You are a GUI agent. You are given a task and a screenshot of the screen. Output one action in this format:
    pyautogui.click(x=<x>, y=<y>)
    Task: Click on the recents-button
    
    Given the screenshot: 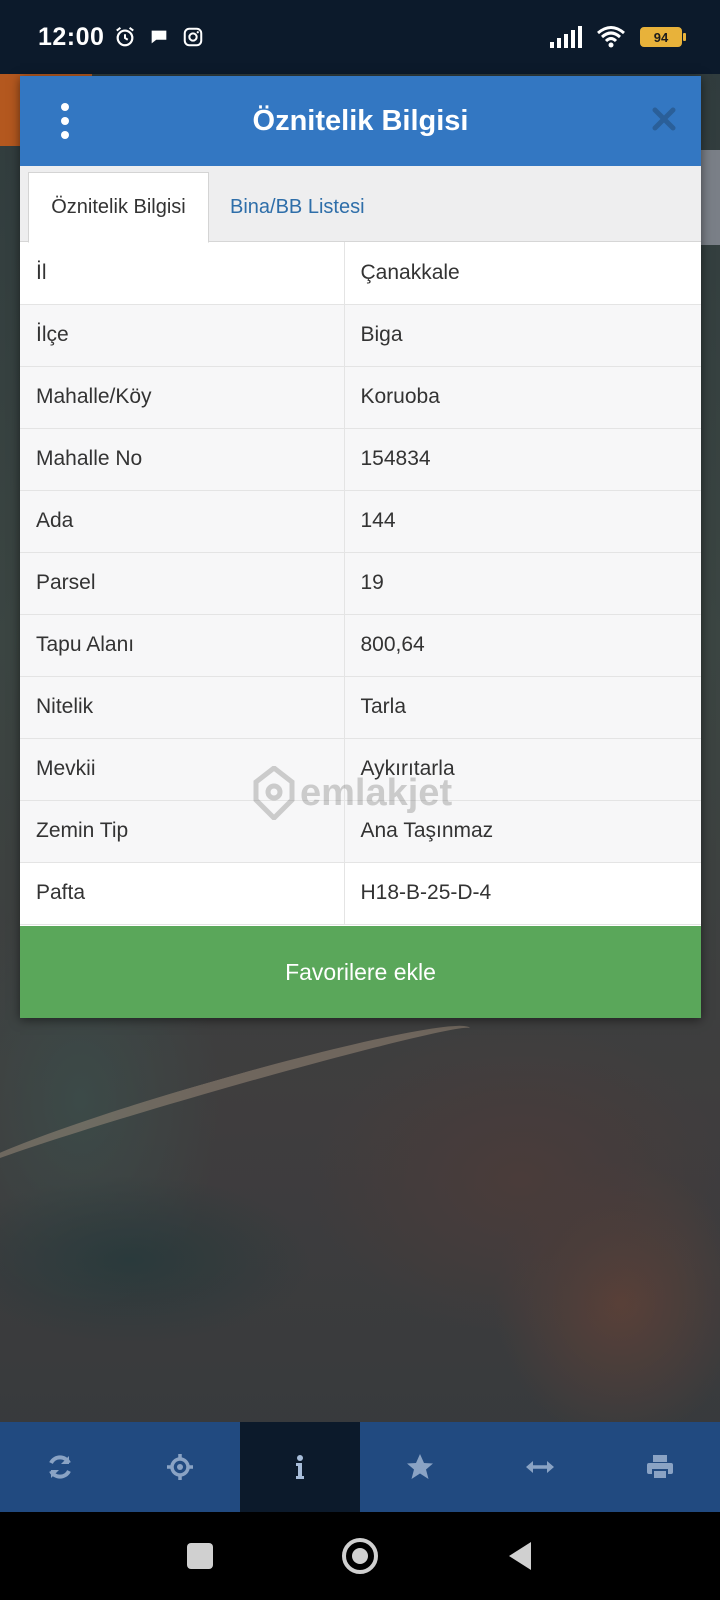 What is the action you would take?
    pyautogui.click(x=200, y=1556)
    